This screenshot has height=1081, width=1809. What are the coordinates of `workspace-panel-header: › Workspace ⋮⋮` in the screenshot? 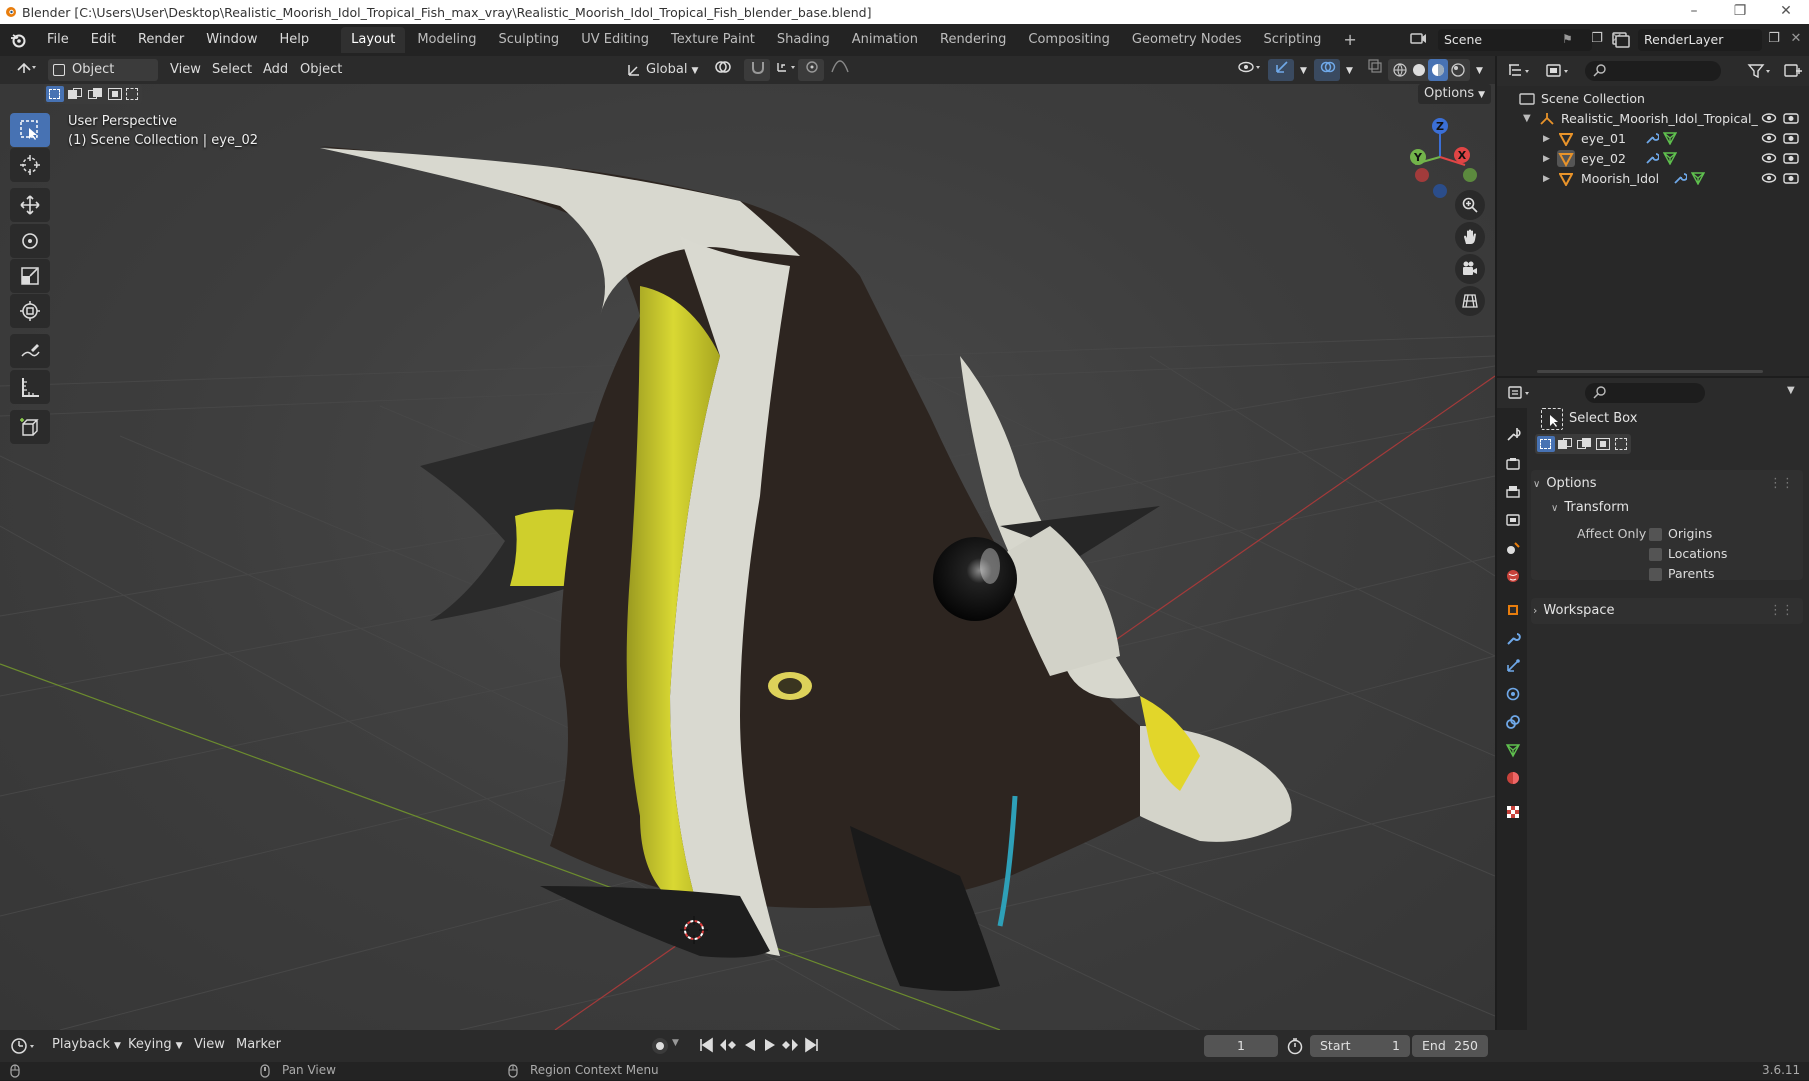 It's located at (1665, 611).